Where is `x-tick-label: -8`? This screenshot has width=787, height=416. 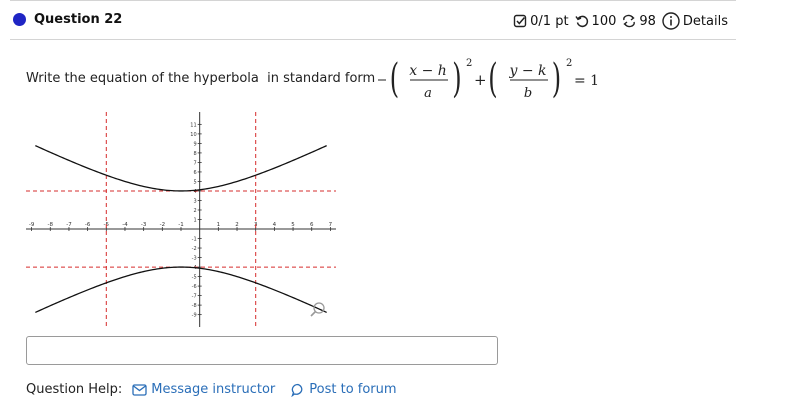 x-tick-label: -8 is located at coordinates (51, 225).